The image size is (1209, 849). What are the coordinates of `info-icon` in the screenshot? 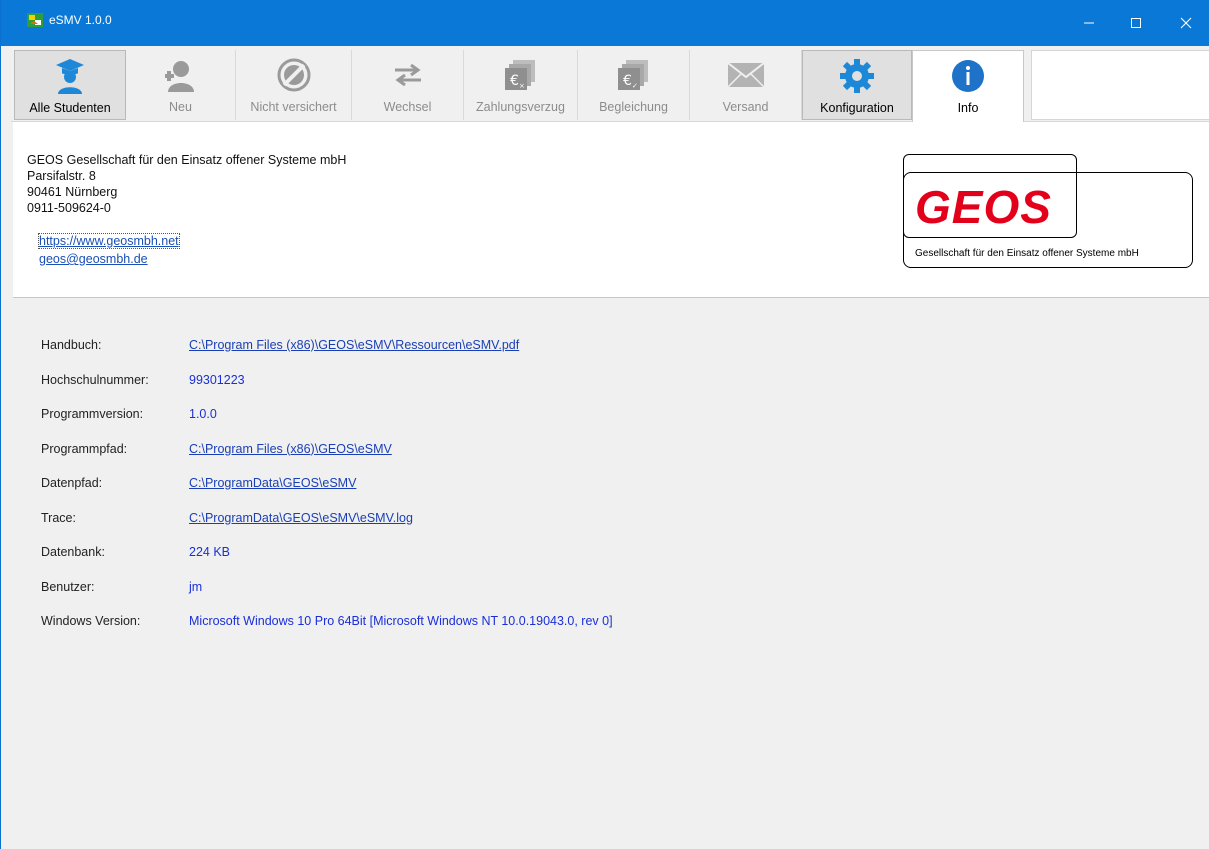 It's located at (968, 76).